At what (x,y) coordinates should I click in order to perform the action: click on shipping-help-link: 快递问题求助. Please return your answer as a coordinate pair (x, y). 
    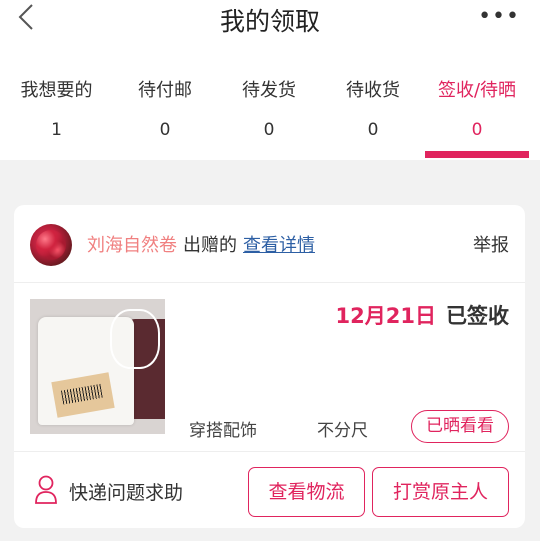
    Looking at the image, I should click on (126, 491).